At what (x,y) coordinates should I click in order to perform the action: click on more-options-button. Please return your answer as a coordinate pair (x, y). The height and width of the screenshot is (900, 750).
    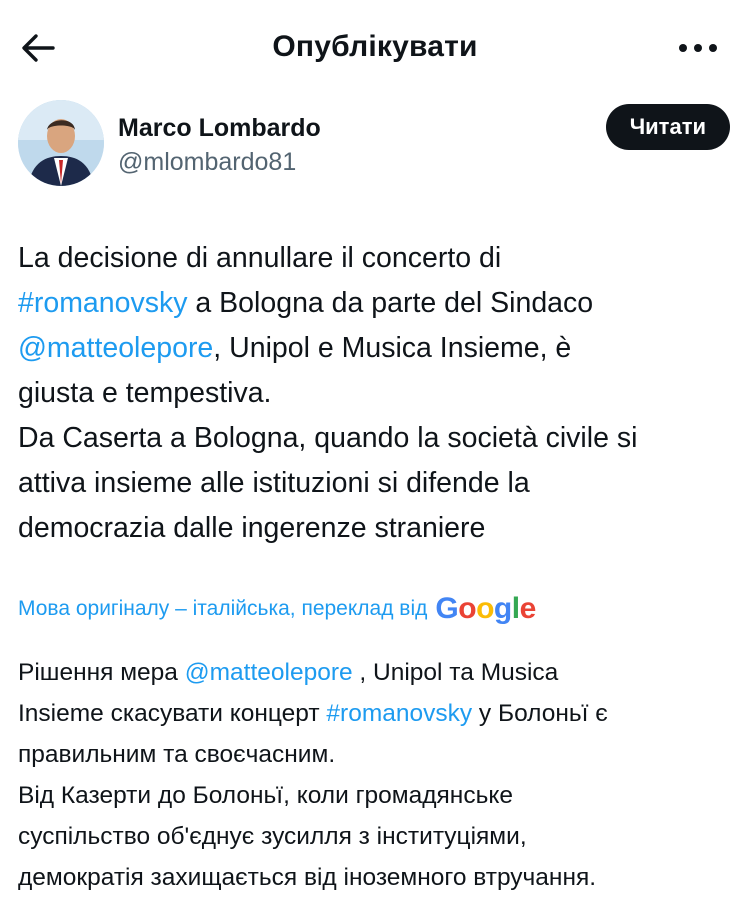
    Looking at the image, I should click on (698, 48).